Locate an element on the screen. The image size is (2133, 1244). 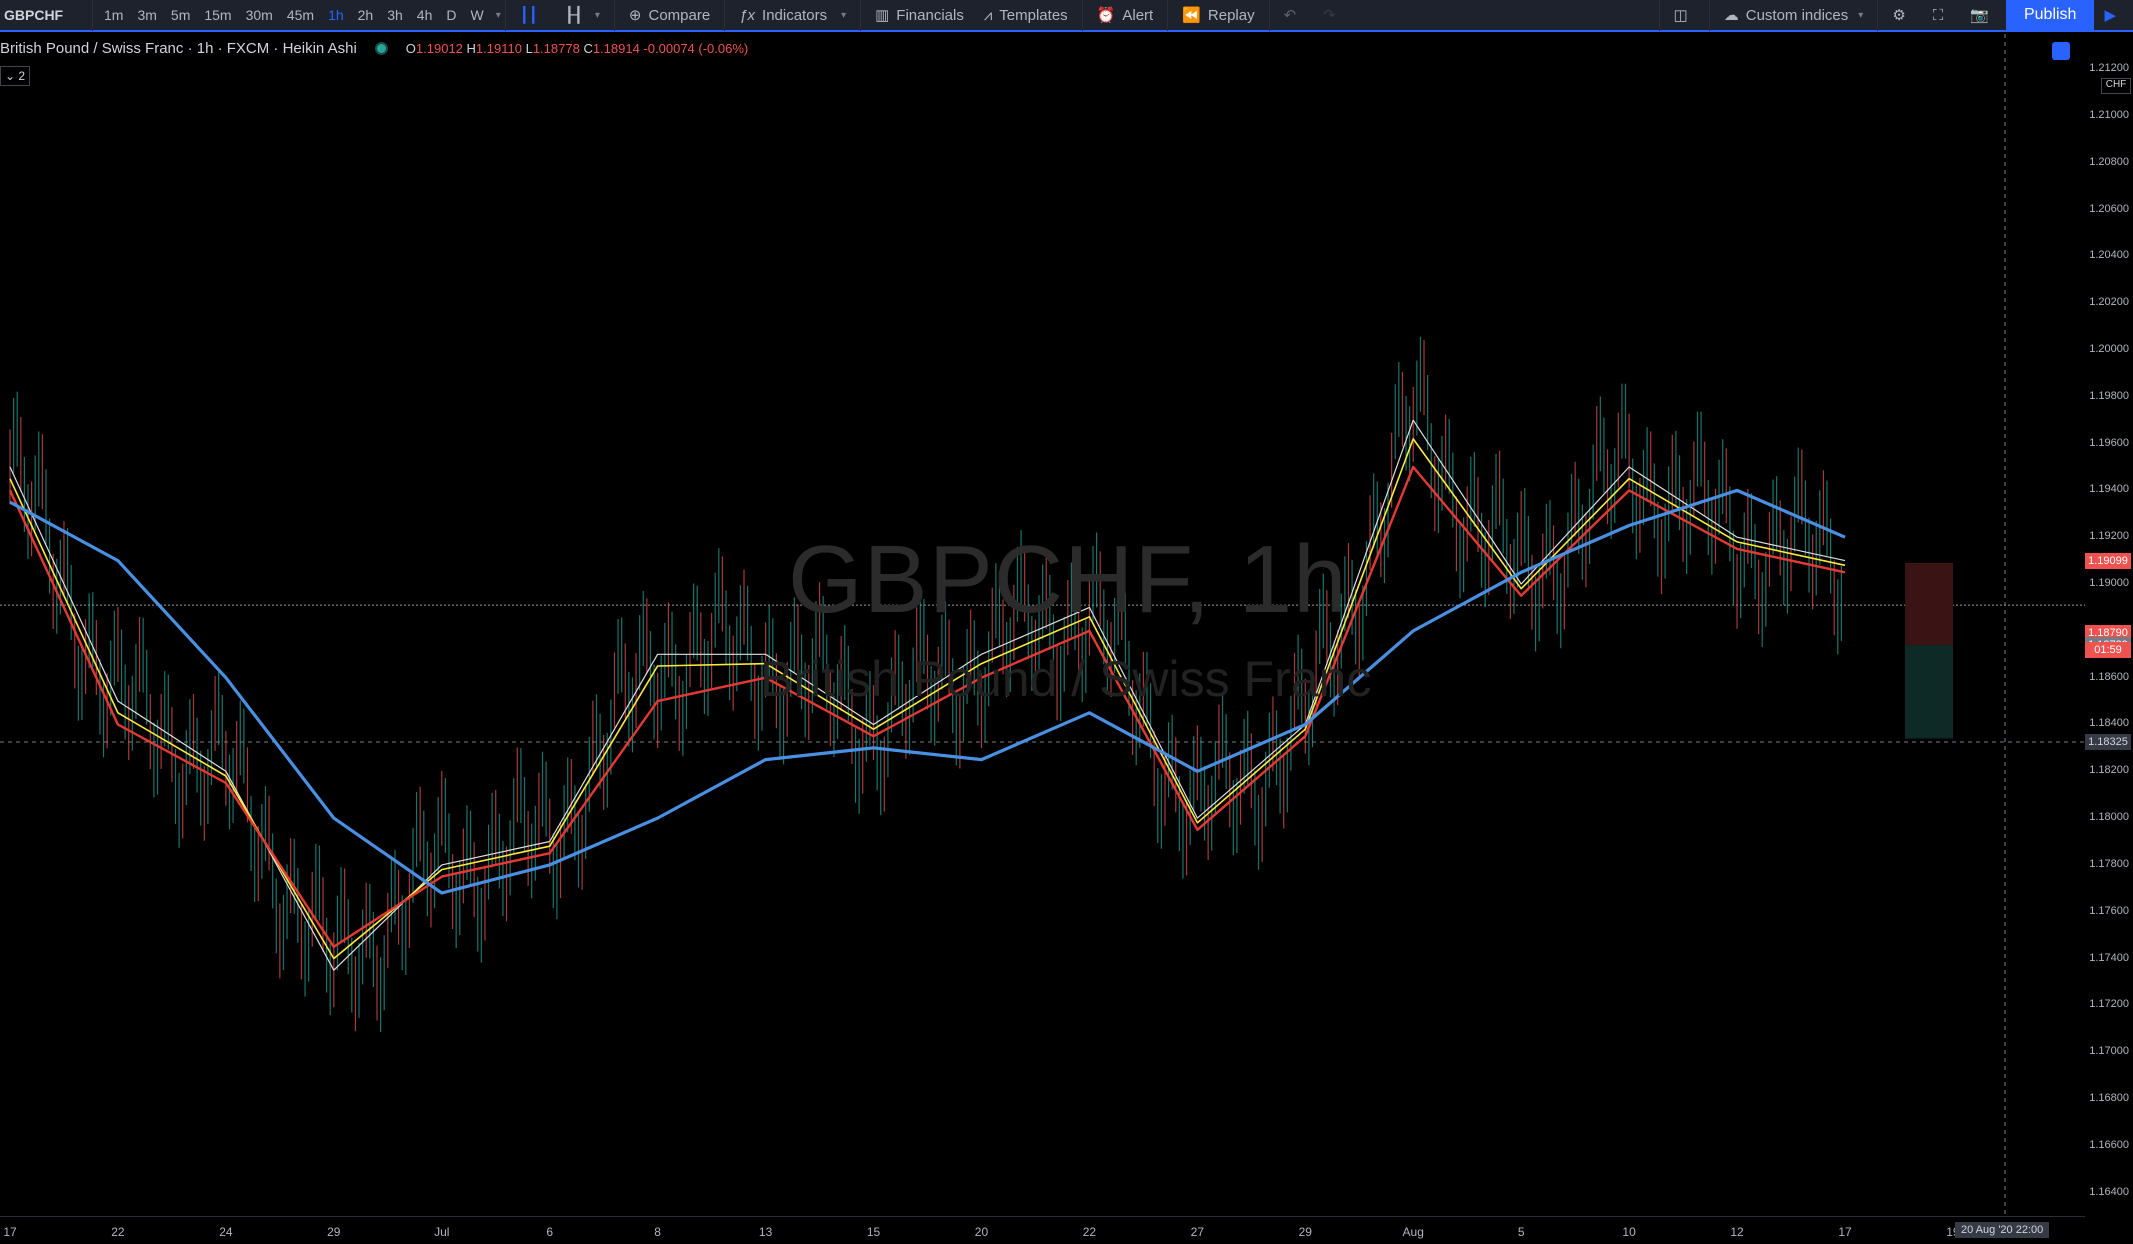
redo-button: ↷ is located at coordinates (1333, 15).